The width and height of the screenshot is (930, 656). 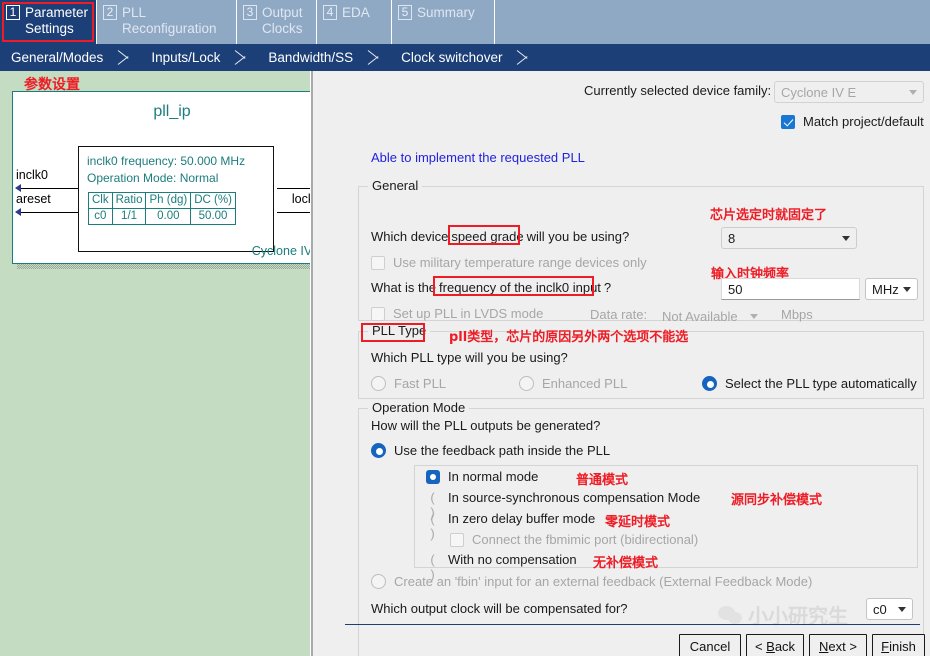 What do you see at coordinates (880, 609) in the screenshot?
I see `compensated-clock-value: c0` at bounding box center [880, 609].